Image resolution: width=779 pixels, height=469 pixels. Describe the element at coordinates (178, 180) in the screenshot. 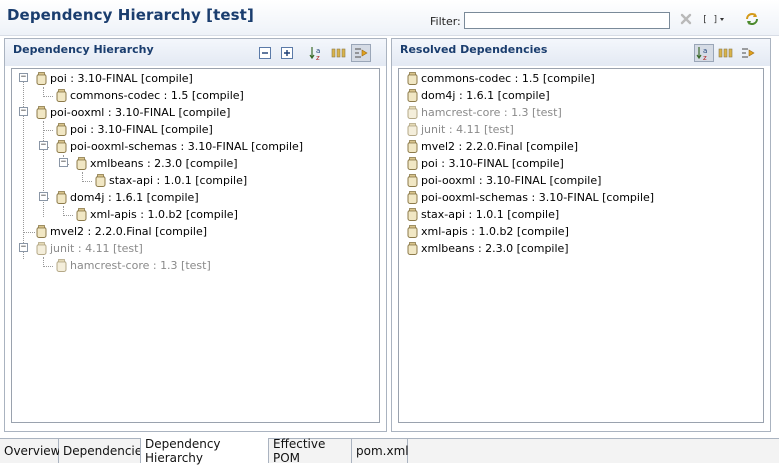

I see `tree-row-label: stax-api : 1.0.1 [compile]` at that location.